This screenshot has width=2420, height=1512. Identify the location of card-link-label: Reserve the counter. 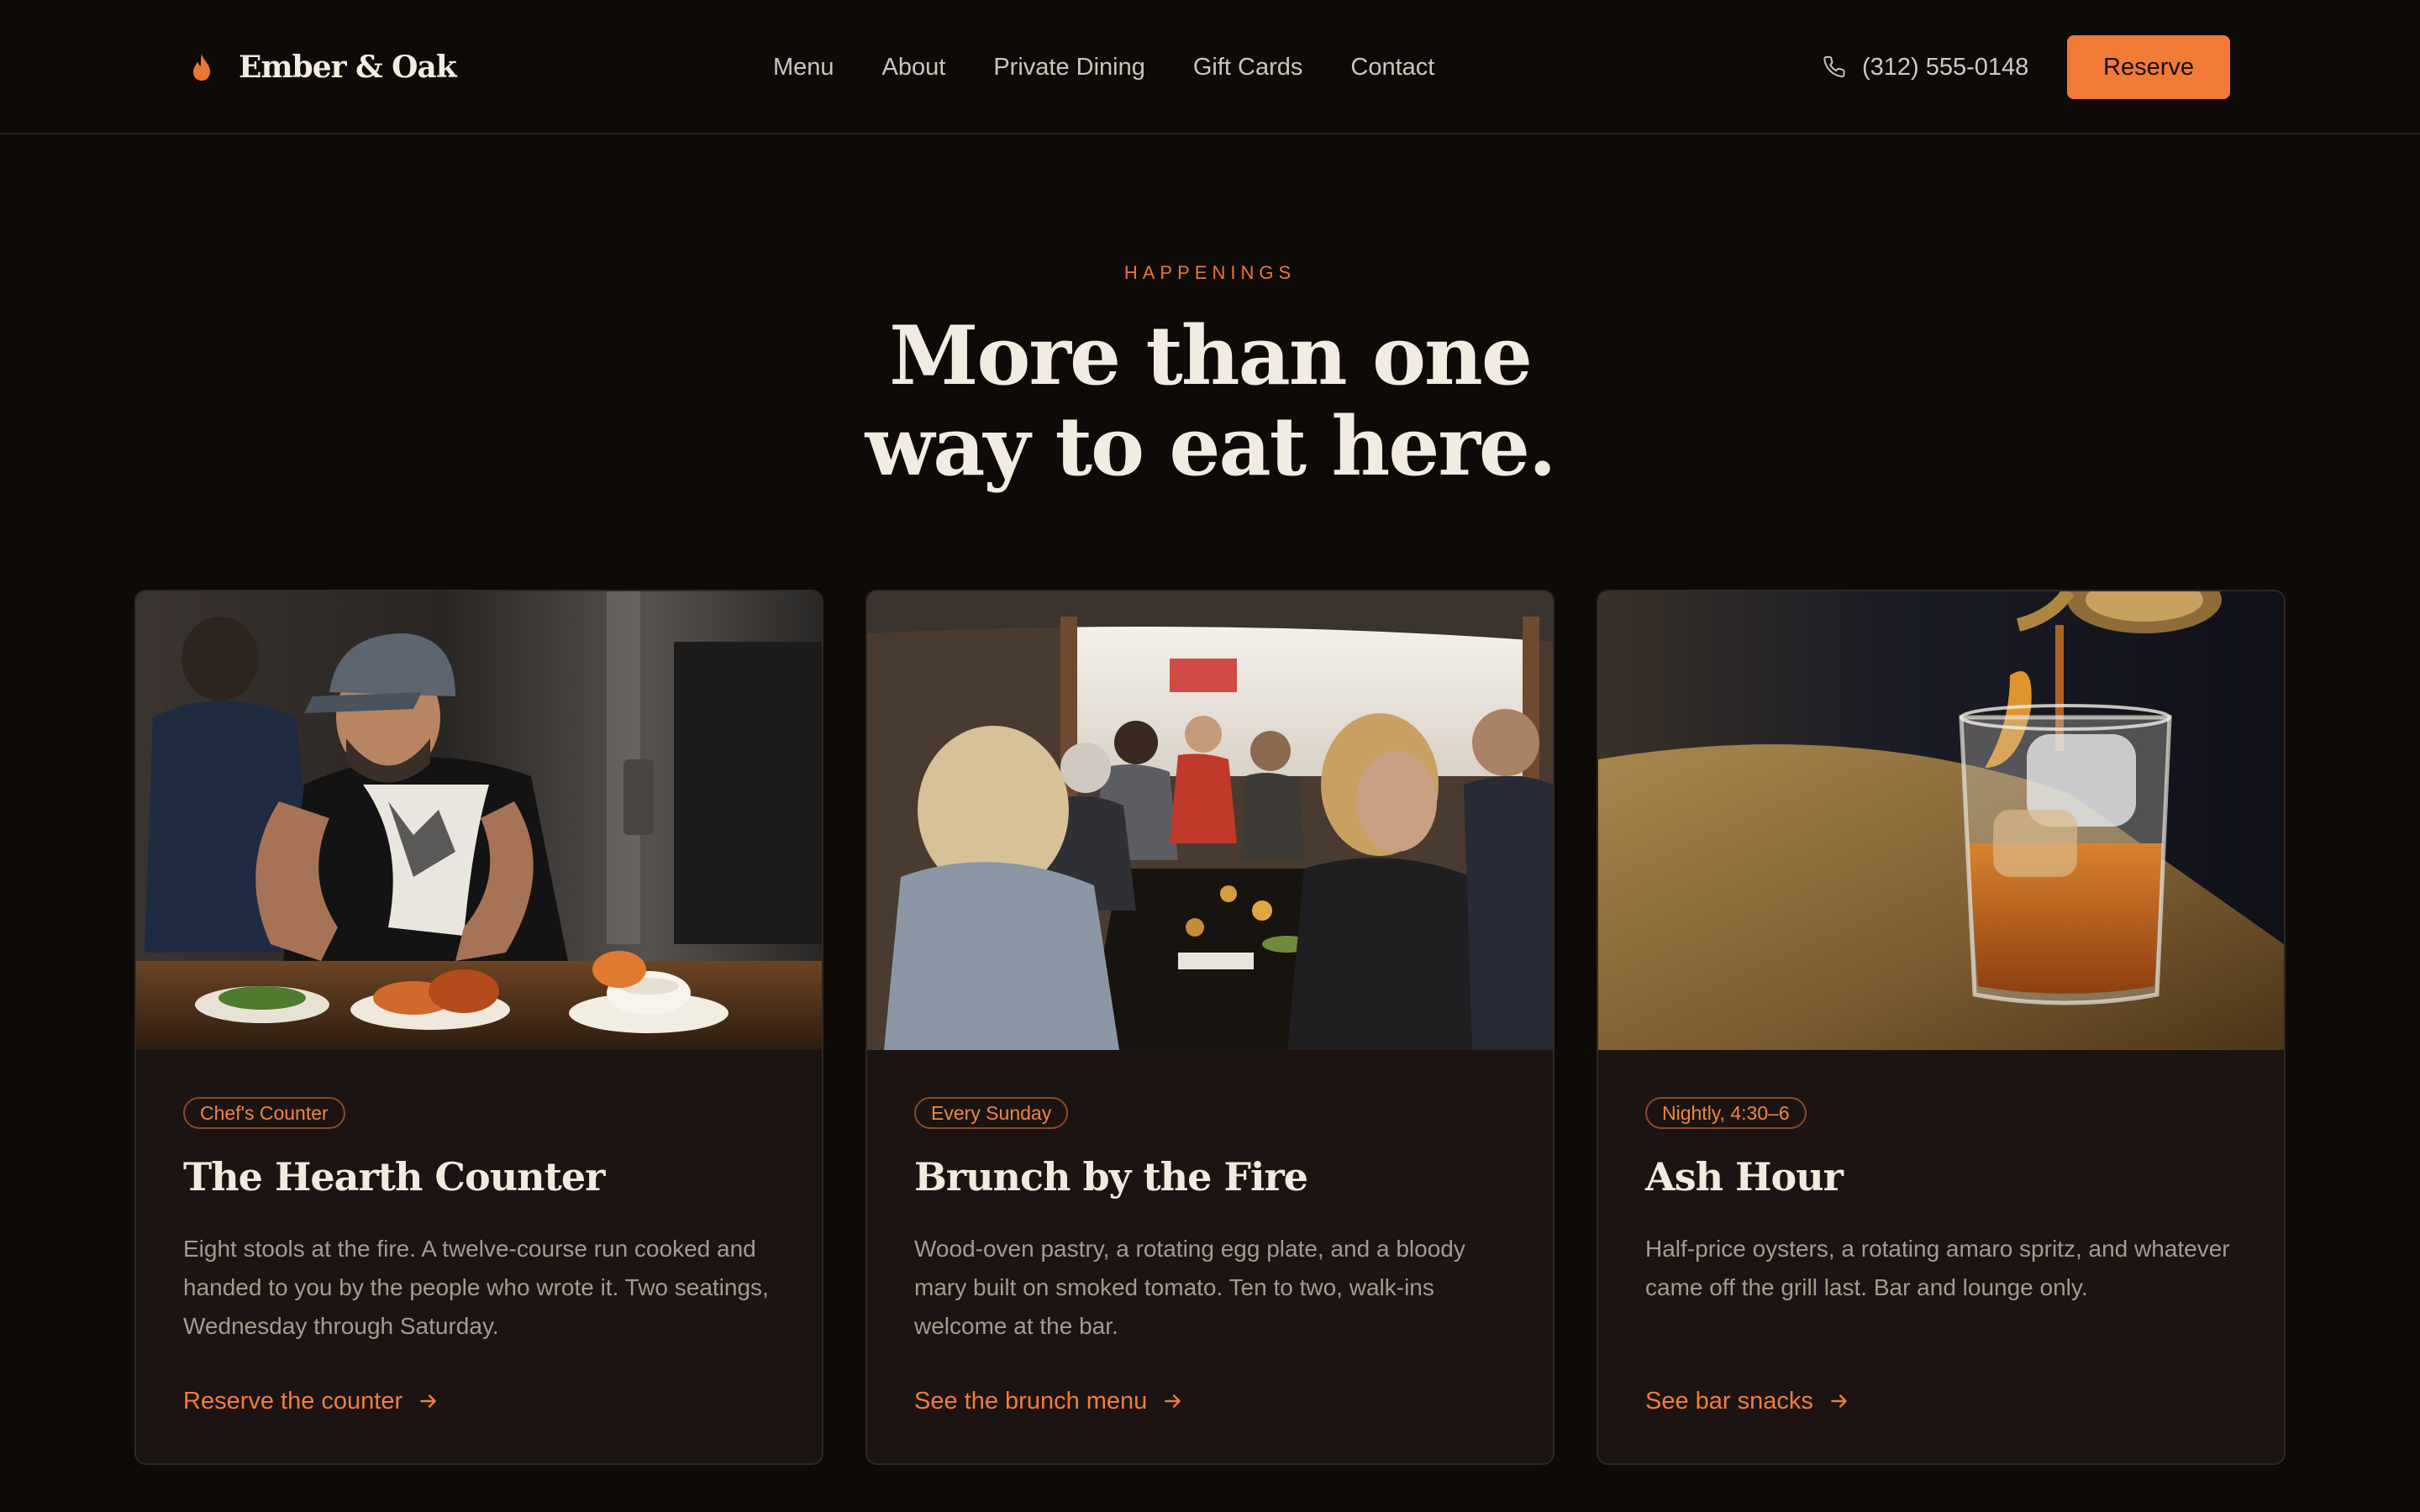
(293, 1401).